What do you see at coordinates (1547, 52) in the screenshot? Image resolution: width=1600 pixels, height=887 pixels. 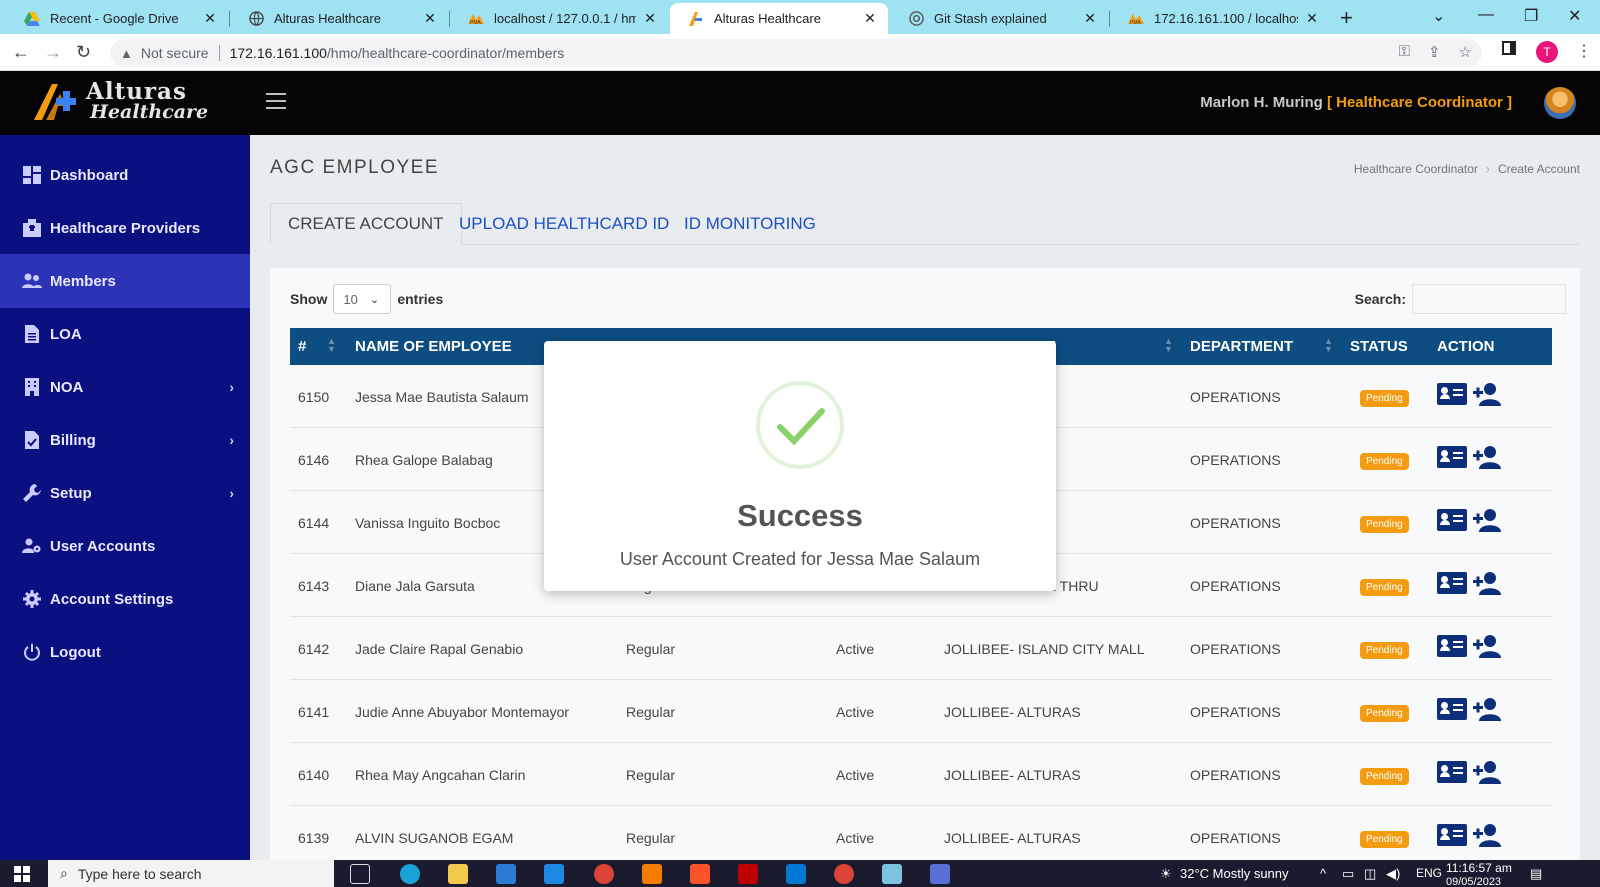 I see `profile-avatar: T` at bounding box center [1547, 52].